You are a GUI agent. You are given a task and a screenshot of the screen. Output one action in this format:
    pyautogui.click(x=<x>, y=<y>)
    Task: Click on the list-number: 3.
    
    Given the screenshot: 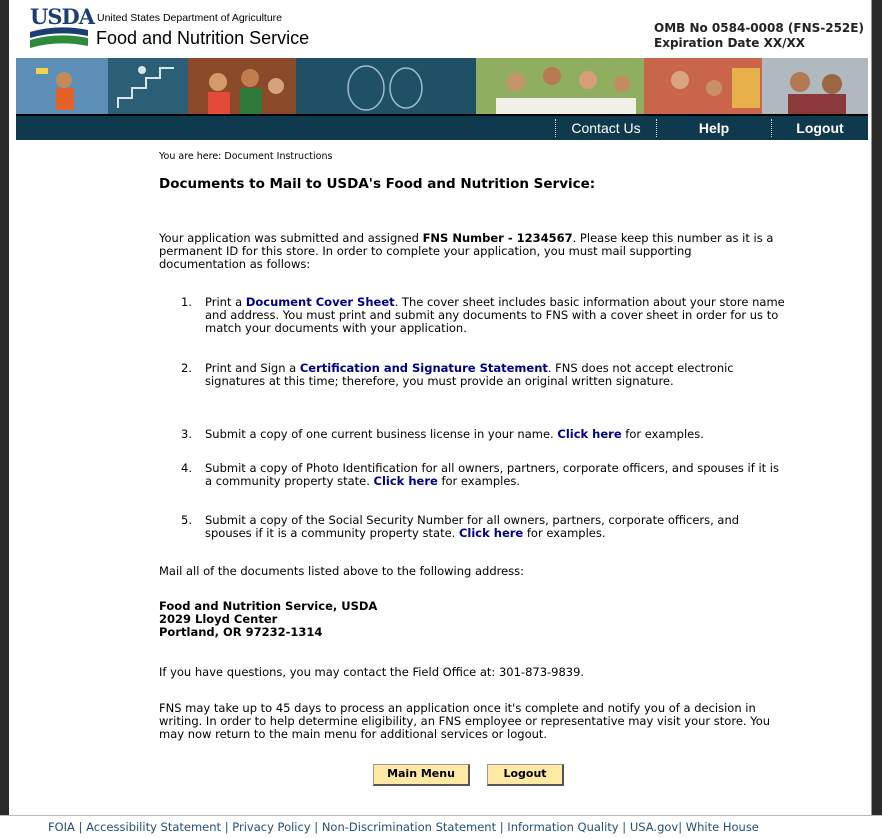 What is the action you would take?
    pyautogui.click(x=186, y=434)
    